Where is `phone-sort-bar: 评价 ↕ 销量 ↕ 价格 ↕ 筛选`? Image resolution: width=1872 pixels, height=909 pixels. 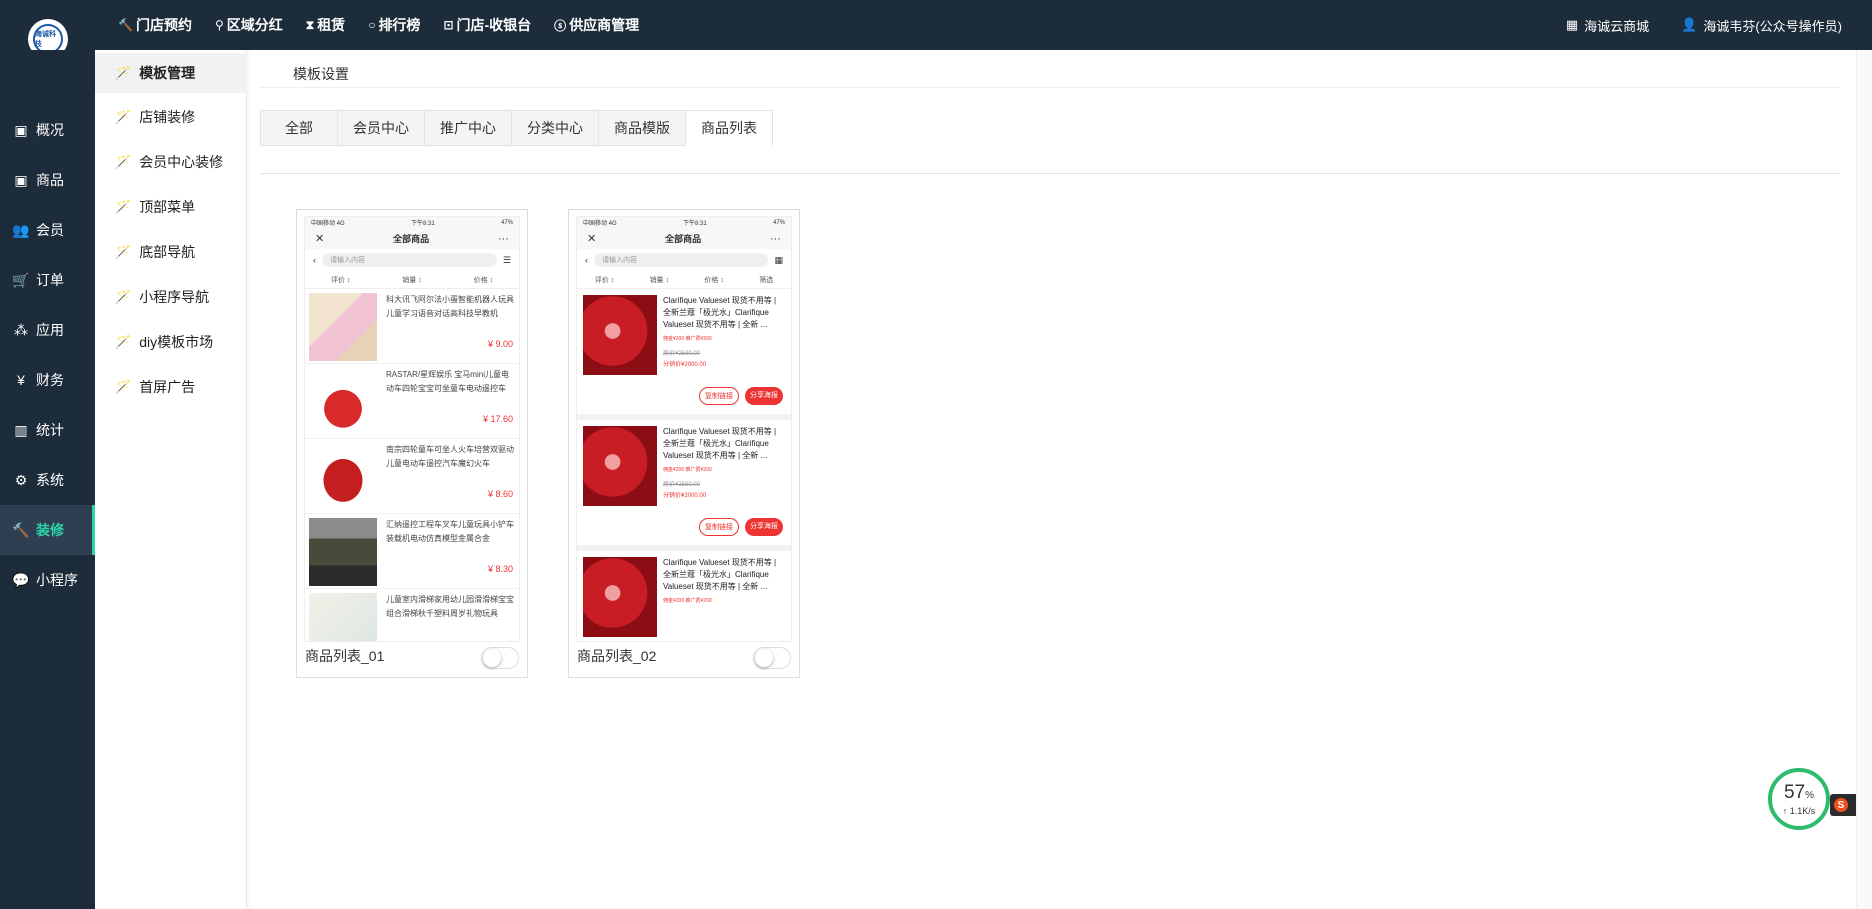
phone-sort-bar: 评价 ↕ 销量 ↕ 价格 ↕ 筛选 is located at coordinates (684, 280).